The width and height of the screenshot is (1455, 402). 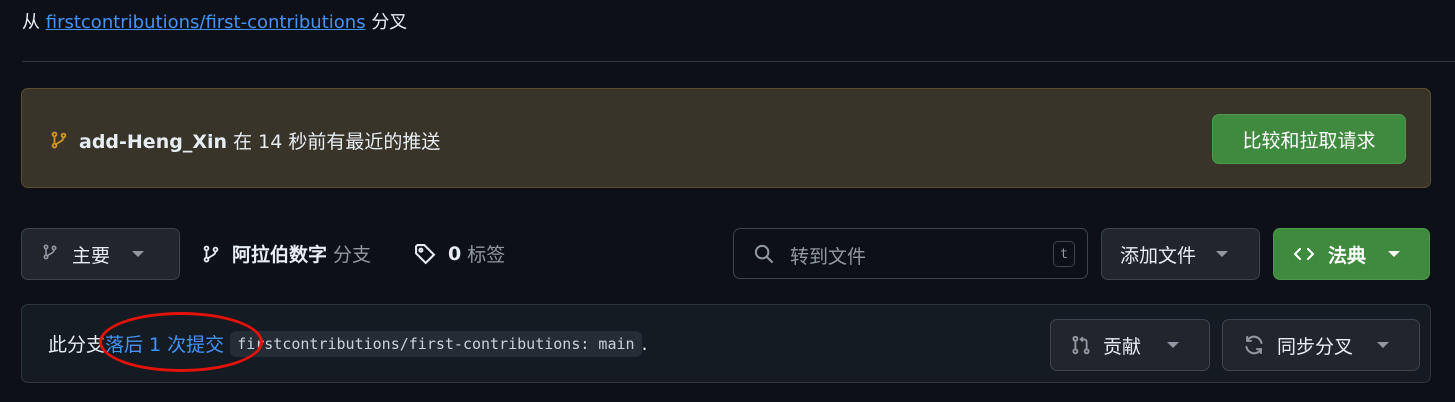 I want to click on tags-label: 标签, so click(x=486, y=255).